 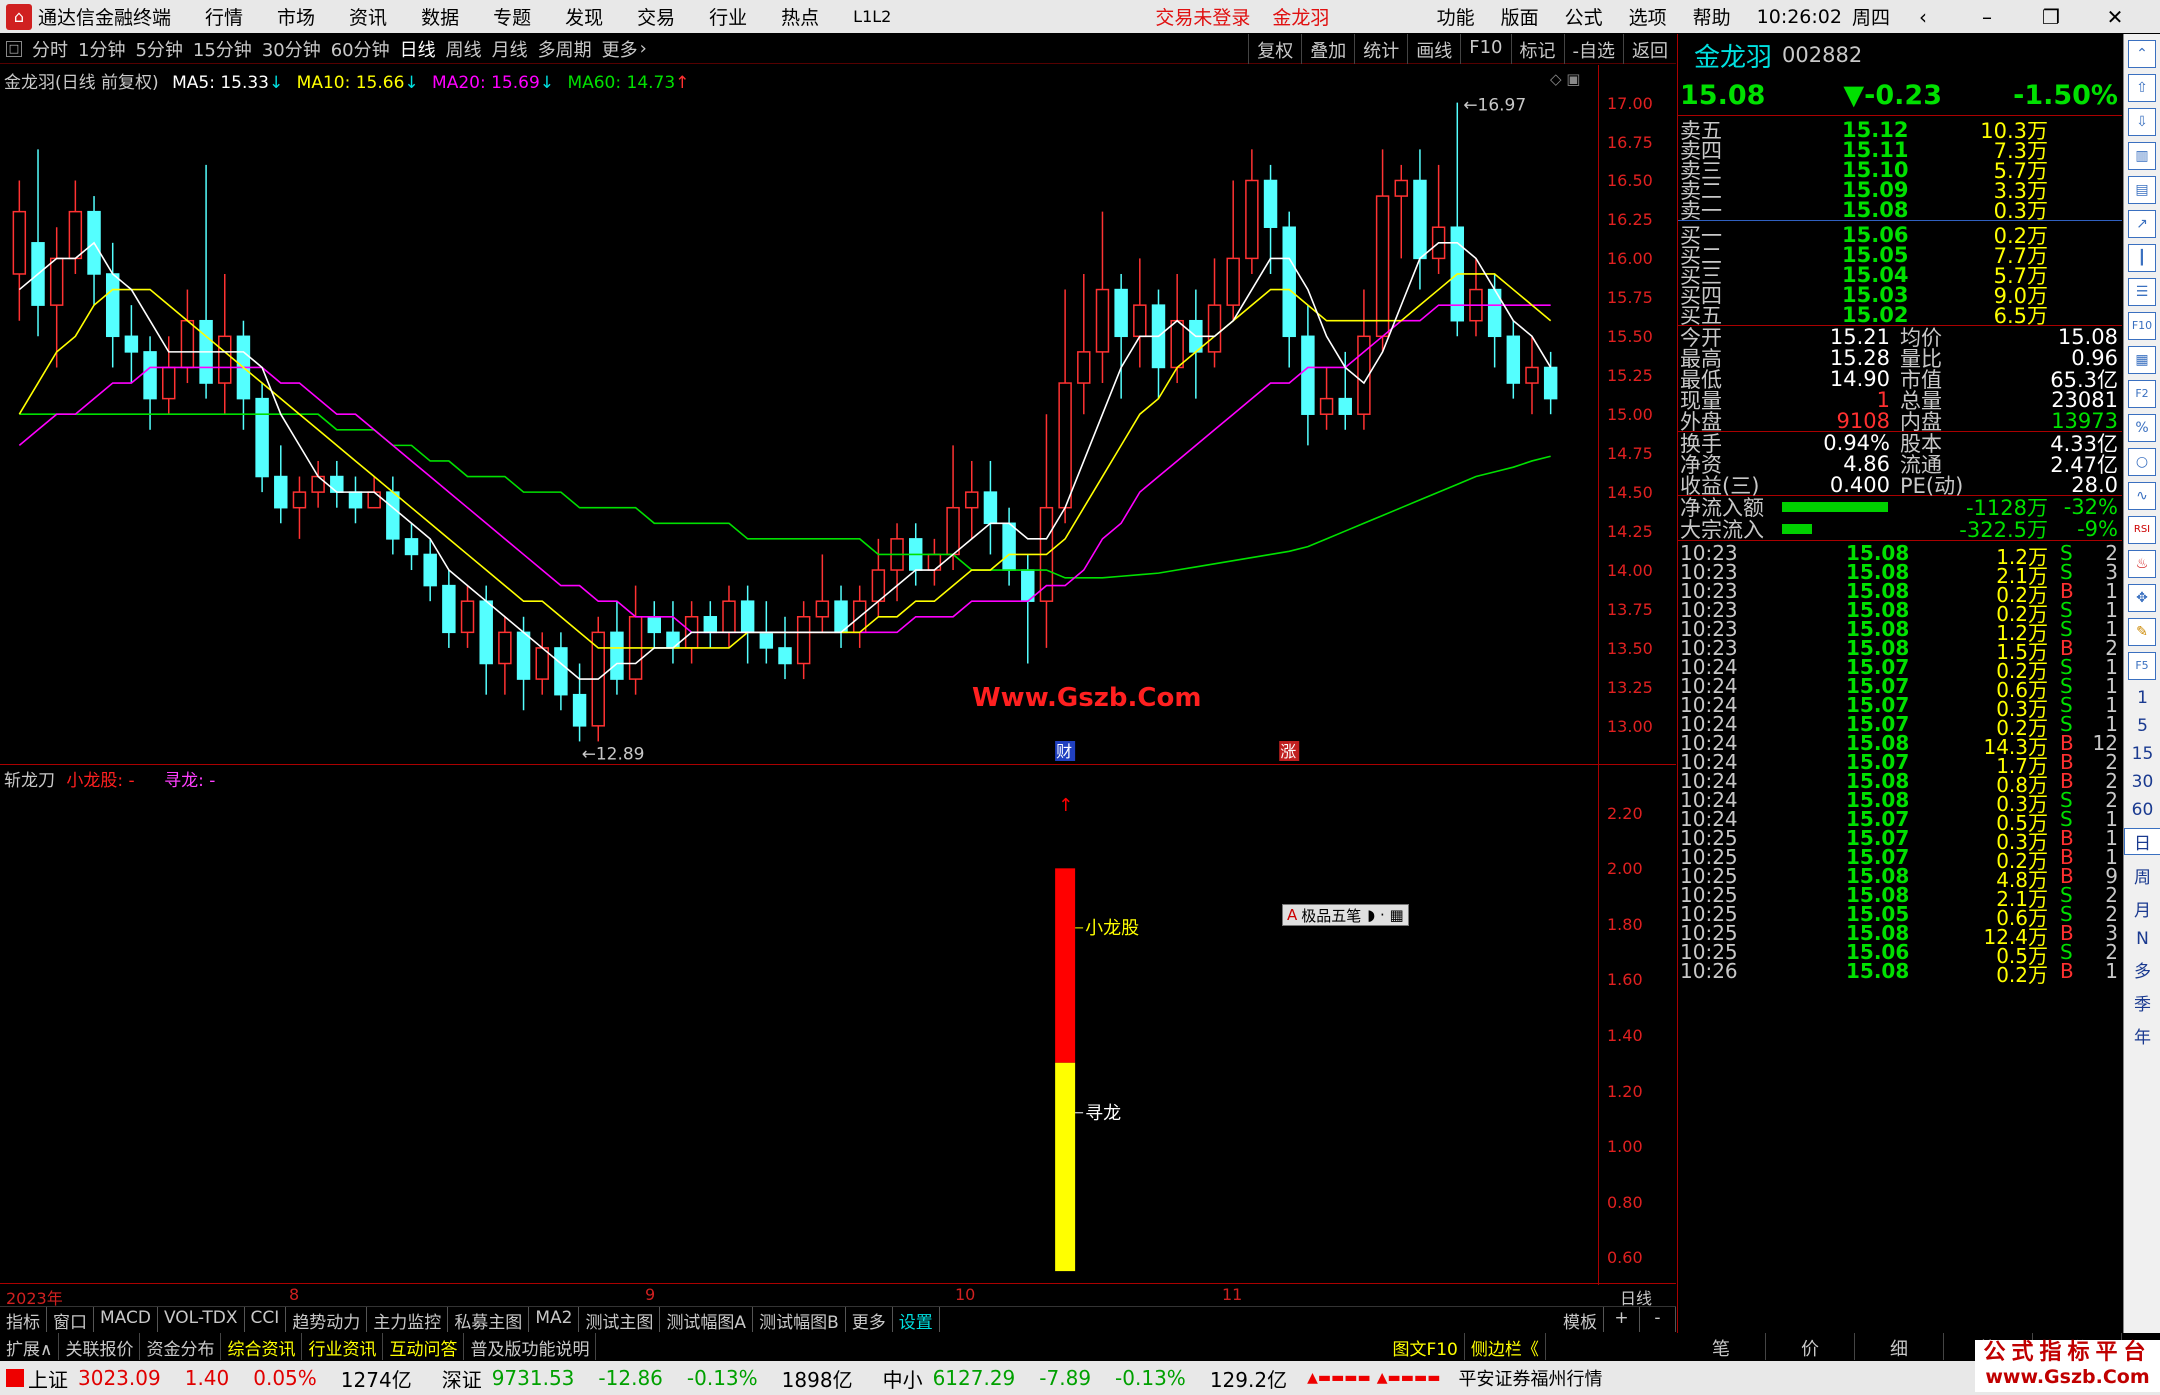 What do you see at coordinates (1380, 49) in the screenshot?
I see `btn-tongji: 统计` at bounding box center [1380, 49].